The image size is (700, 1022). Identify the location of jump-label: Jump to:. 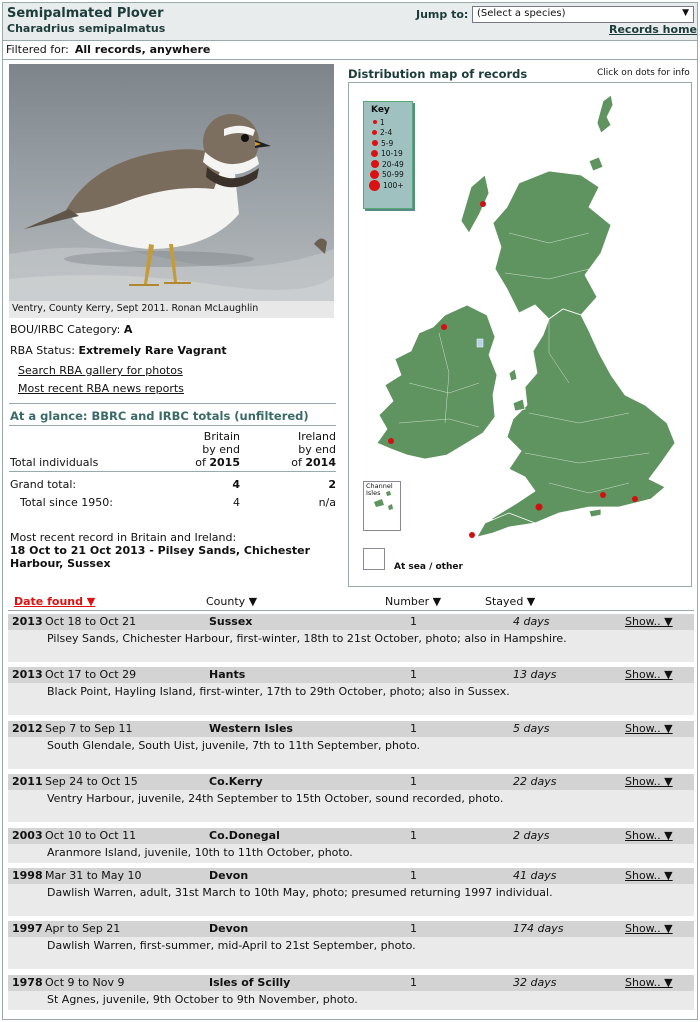
(442, 14).